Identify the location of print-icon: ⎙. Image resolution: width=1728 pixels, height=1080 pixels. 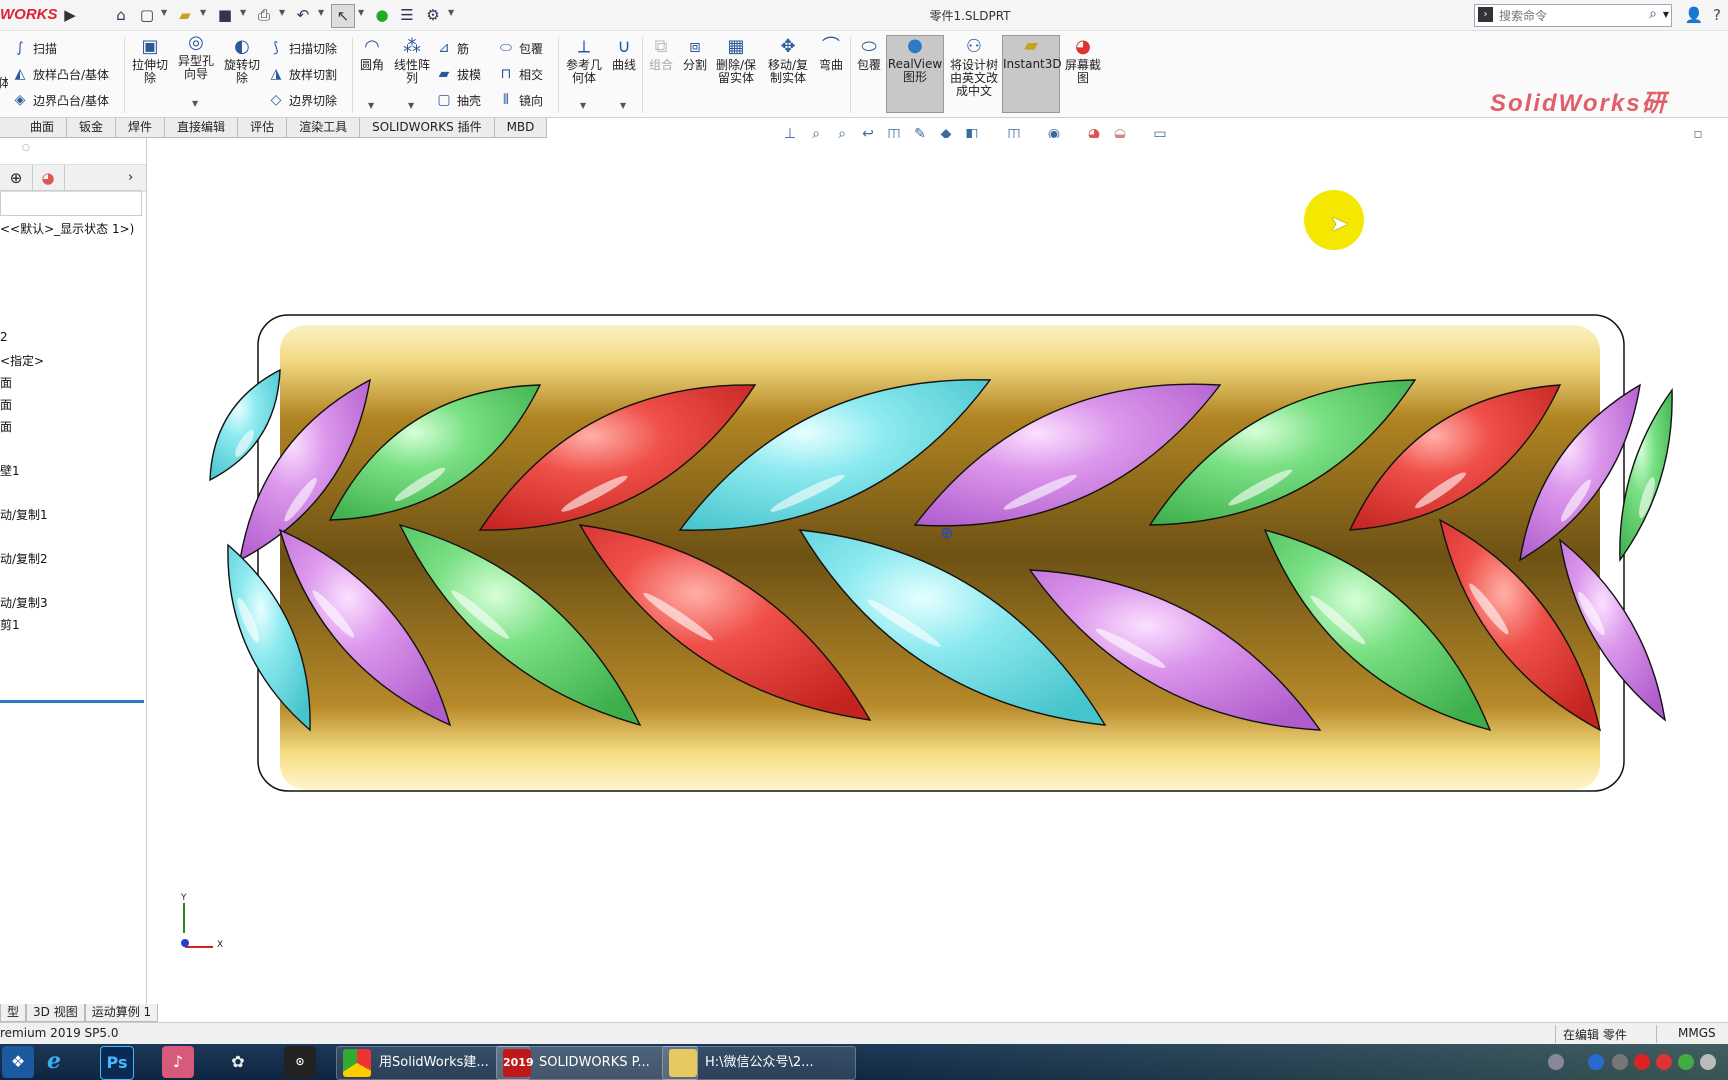
(264, 15).